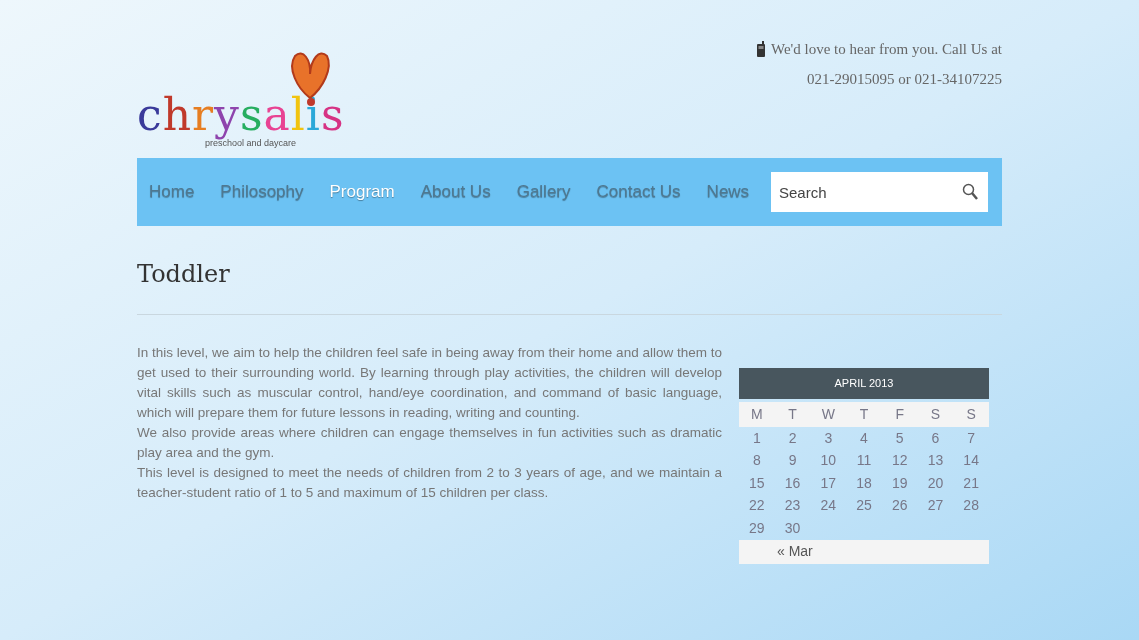 Image resolution: width=1139 pixels, height=640 pixels. What do you see at coordinates (429, 443) in the screenshot?
I see `body-paragraph: We also provide areas where children can engage themselves in fun activities such as dramatic play area and the gym.` at bounding box center [429, 443].